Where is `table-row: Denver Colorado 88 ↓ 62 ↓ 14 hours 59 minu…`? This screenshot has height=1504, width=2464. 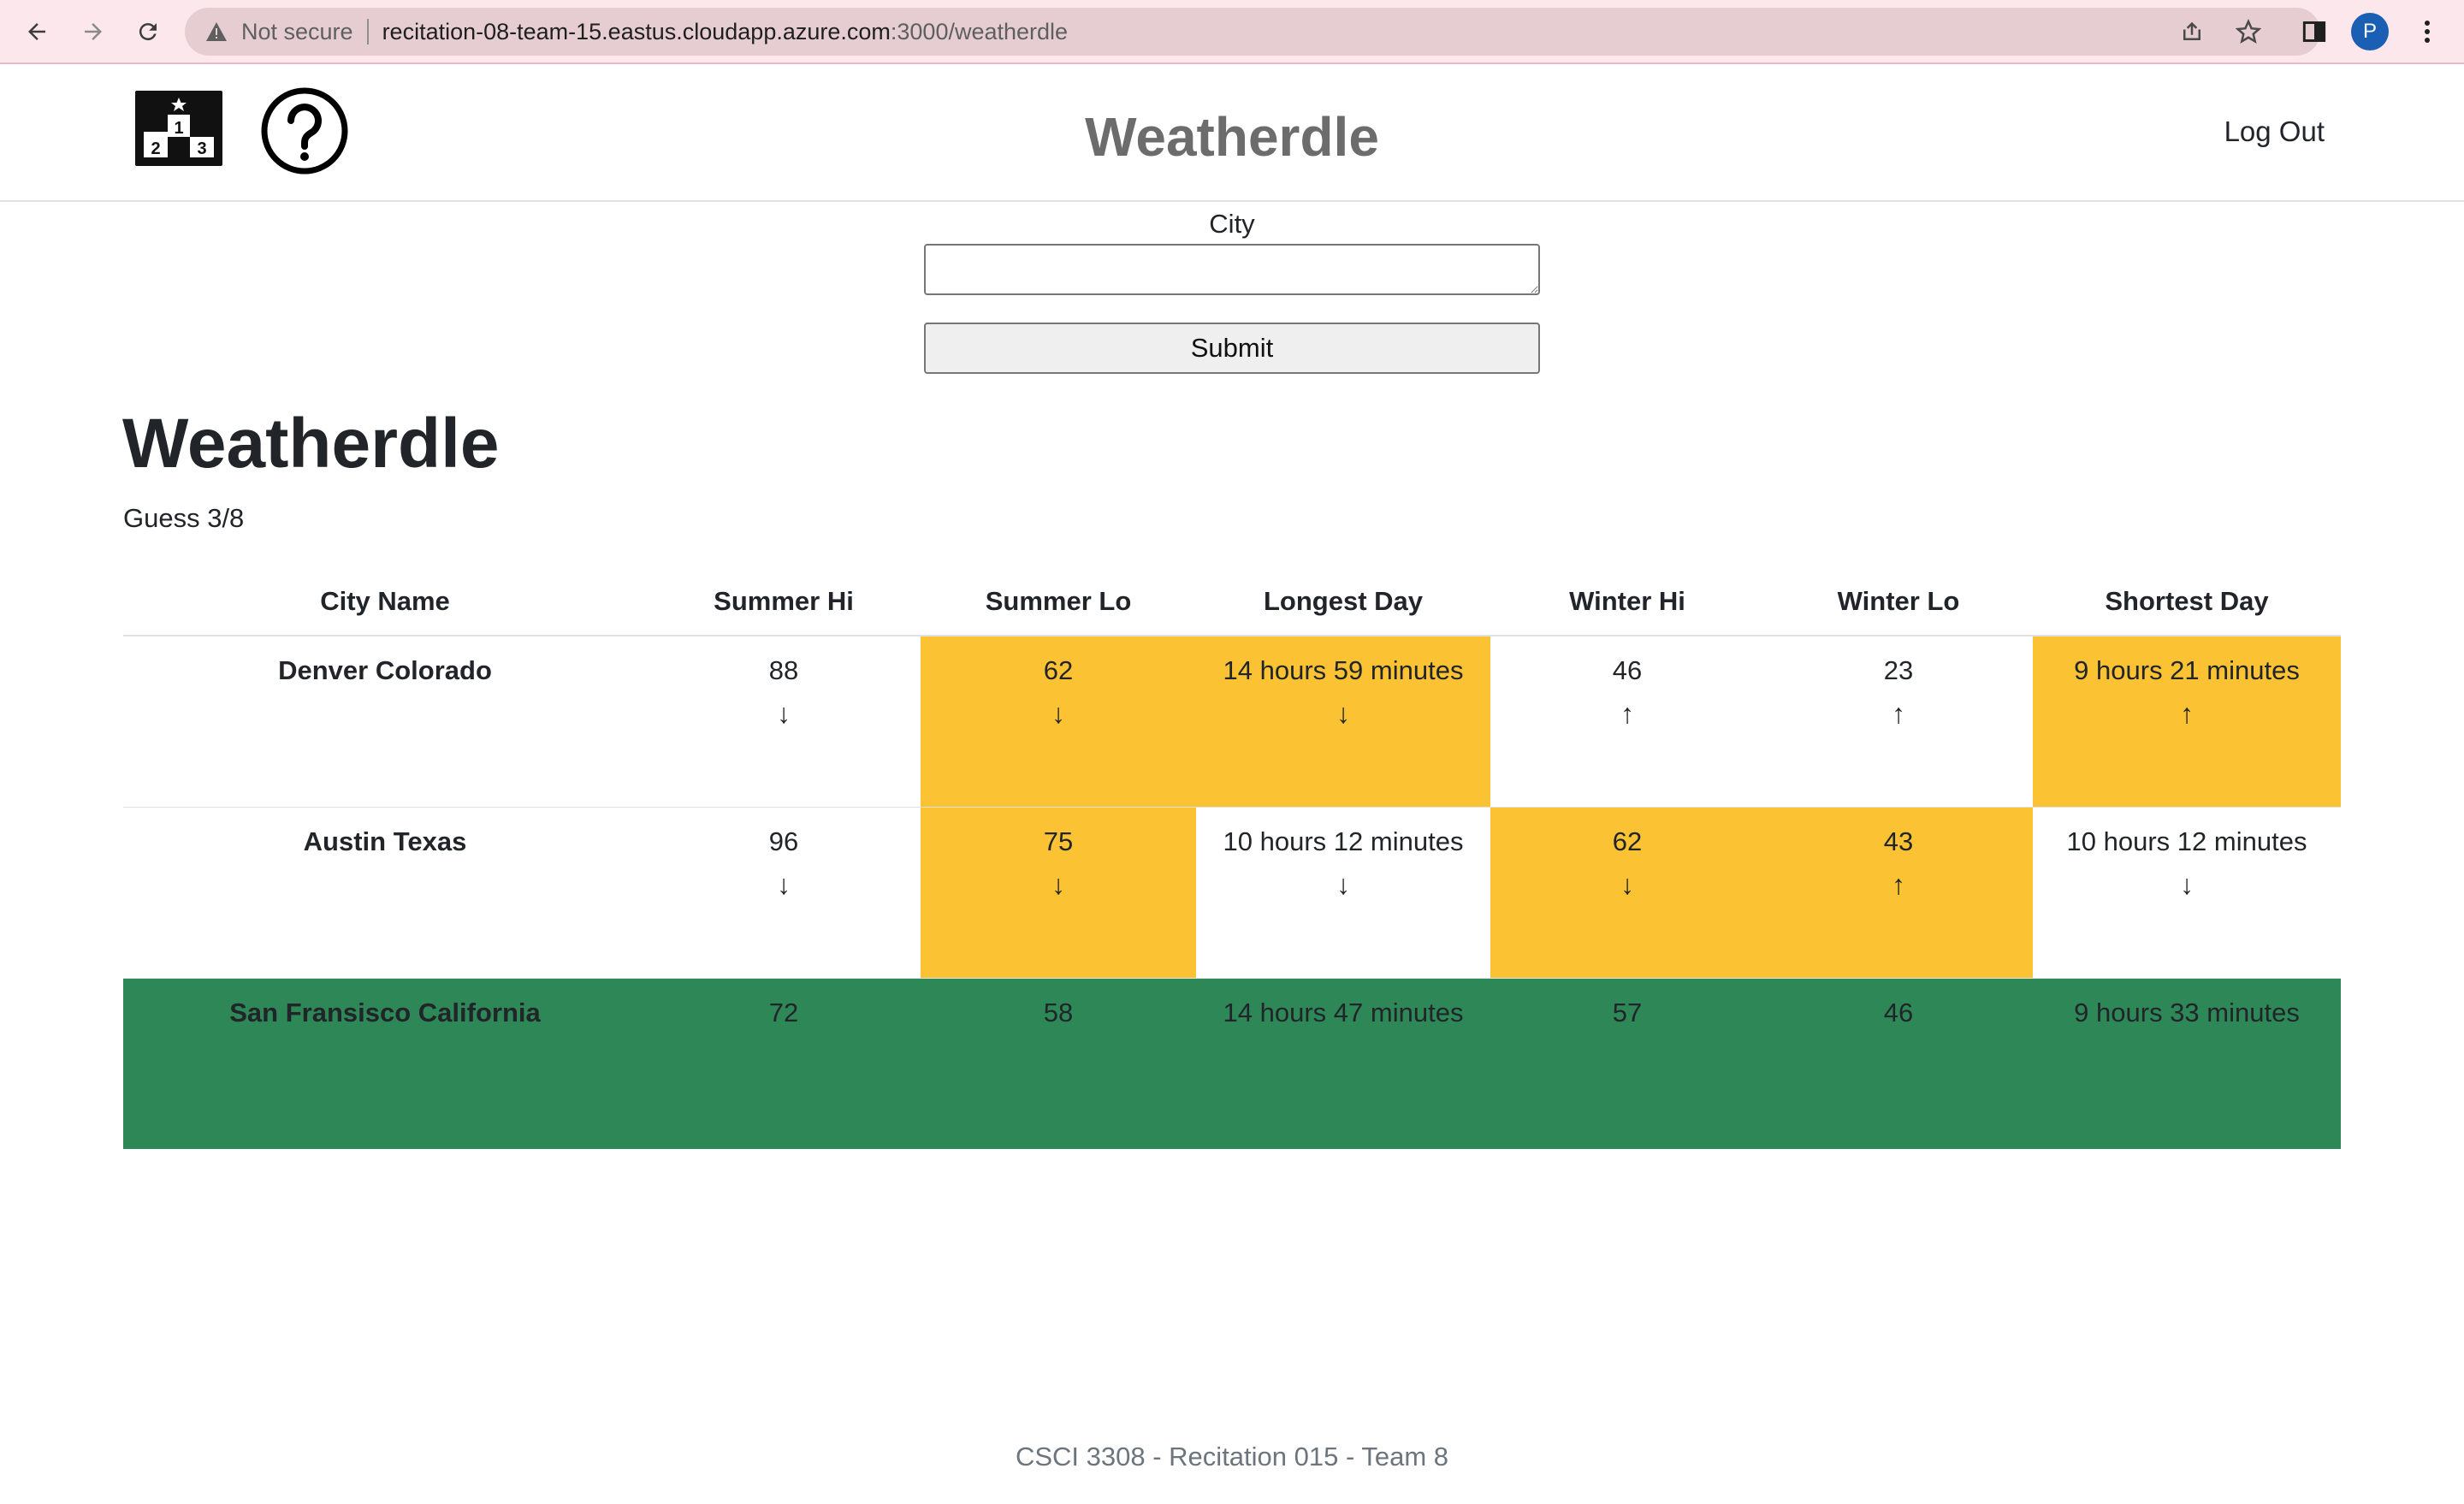 table-row: Denver Colorado 88 ↓ 62 ↓ 14 hours 59 minu… is located at coordinates (1232, 722).